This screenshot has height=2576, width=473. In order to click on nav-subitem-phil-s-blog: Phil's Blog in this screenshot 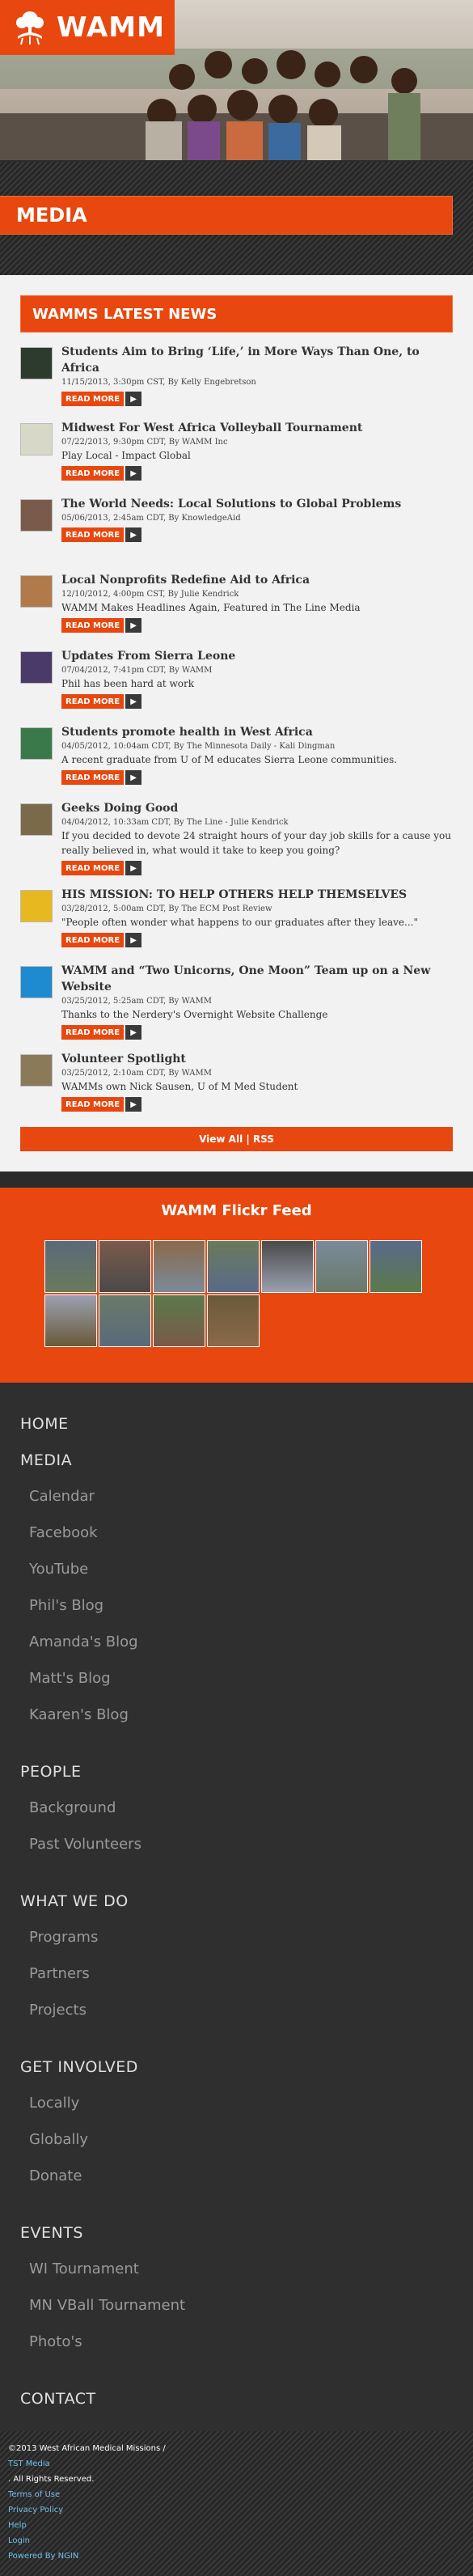, I will do `click(236, 1605)`.